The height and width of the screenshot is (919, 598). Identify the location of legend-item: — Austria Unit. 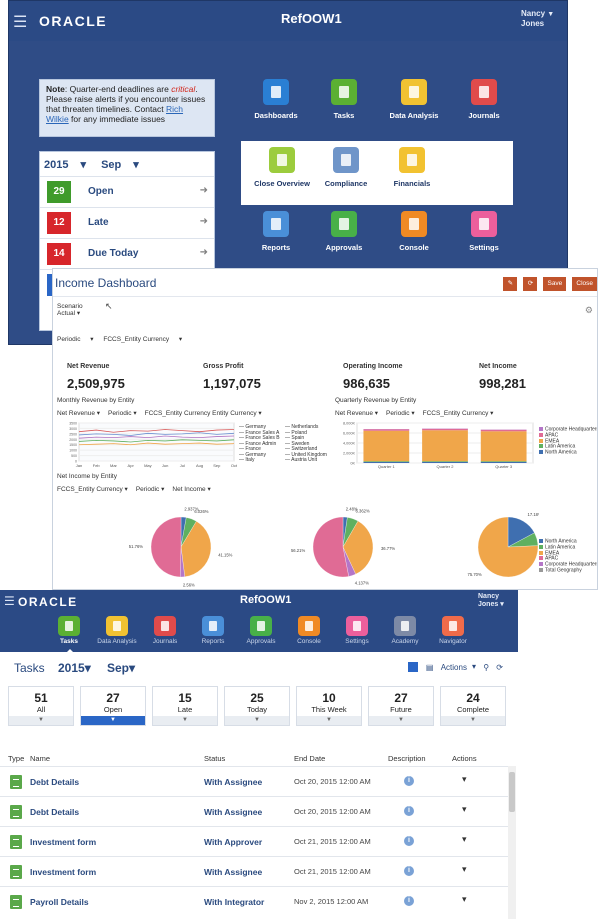
(308, 460).